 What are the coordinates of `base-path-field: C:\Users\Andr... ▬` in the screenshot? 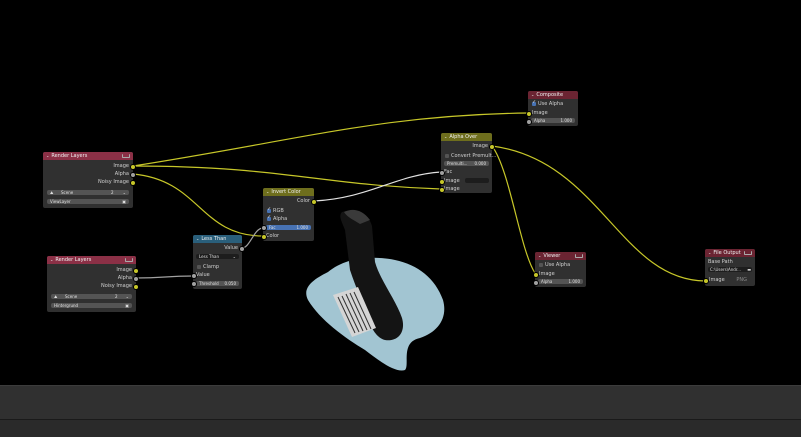 It's located at (730, 269).